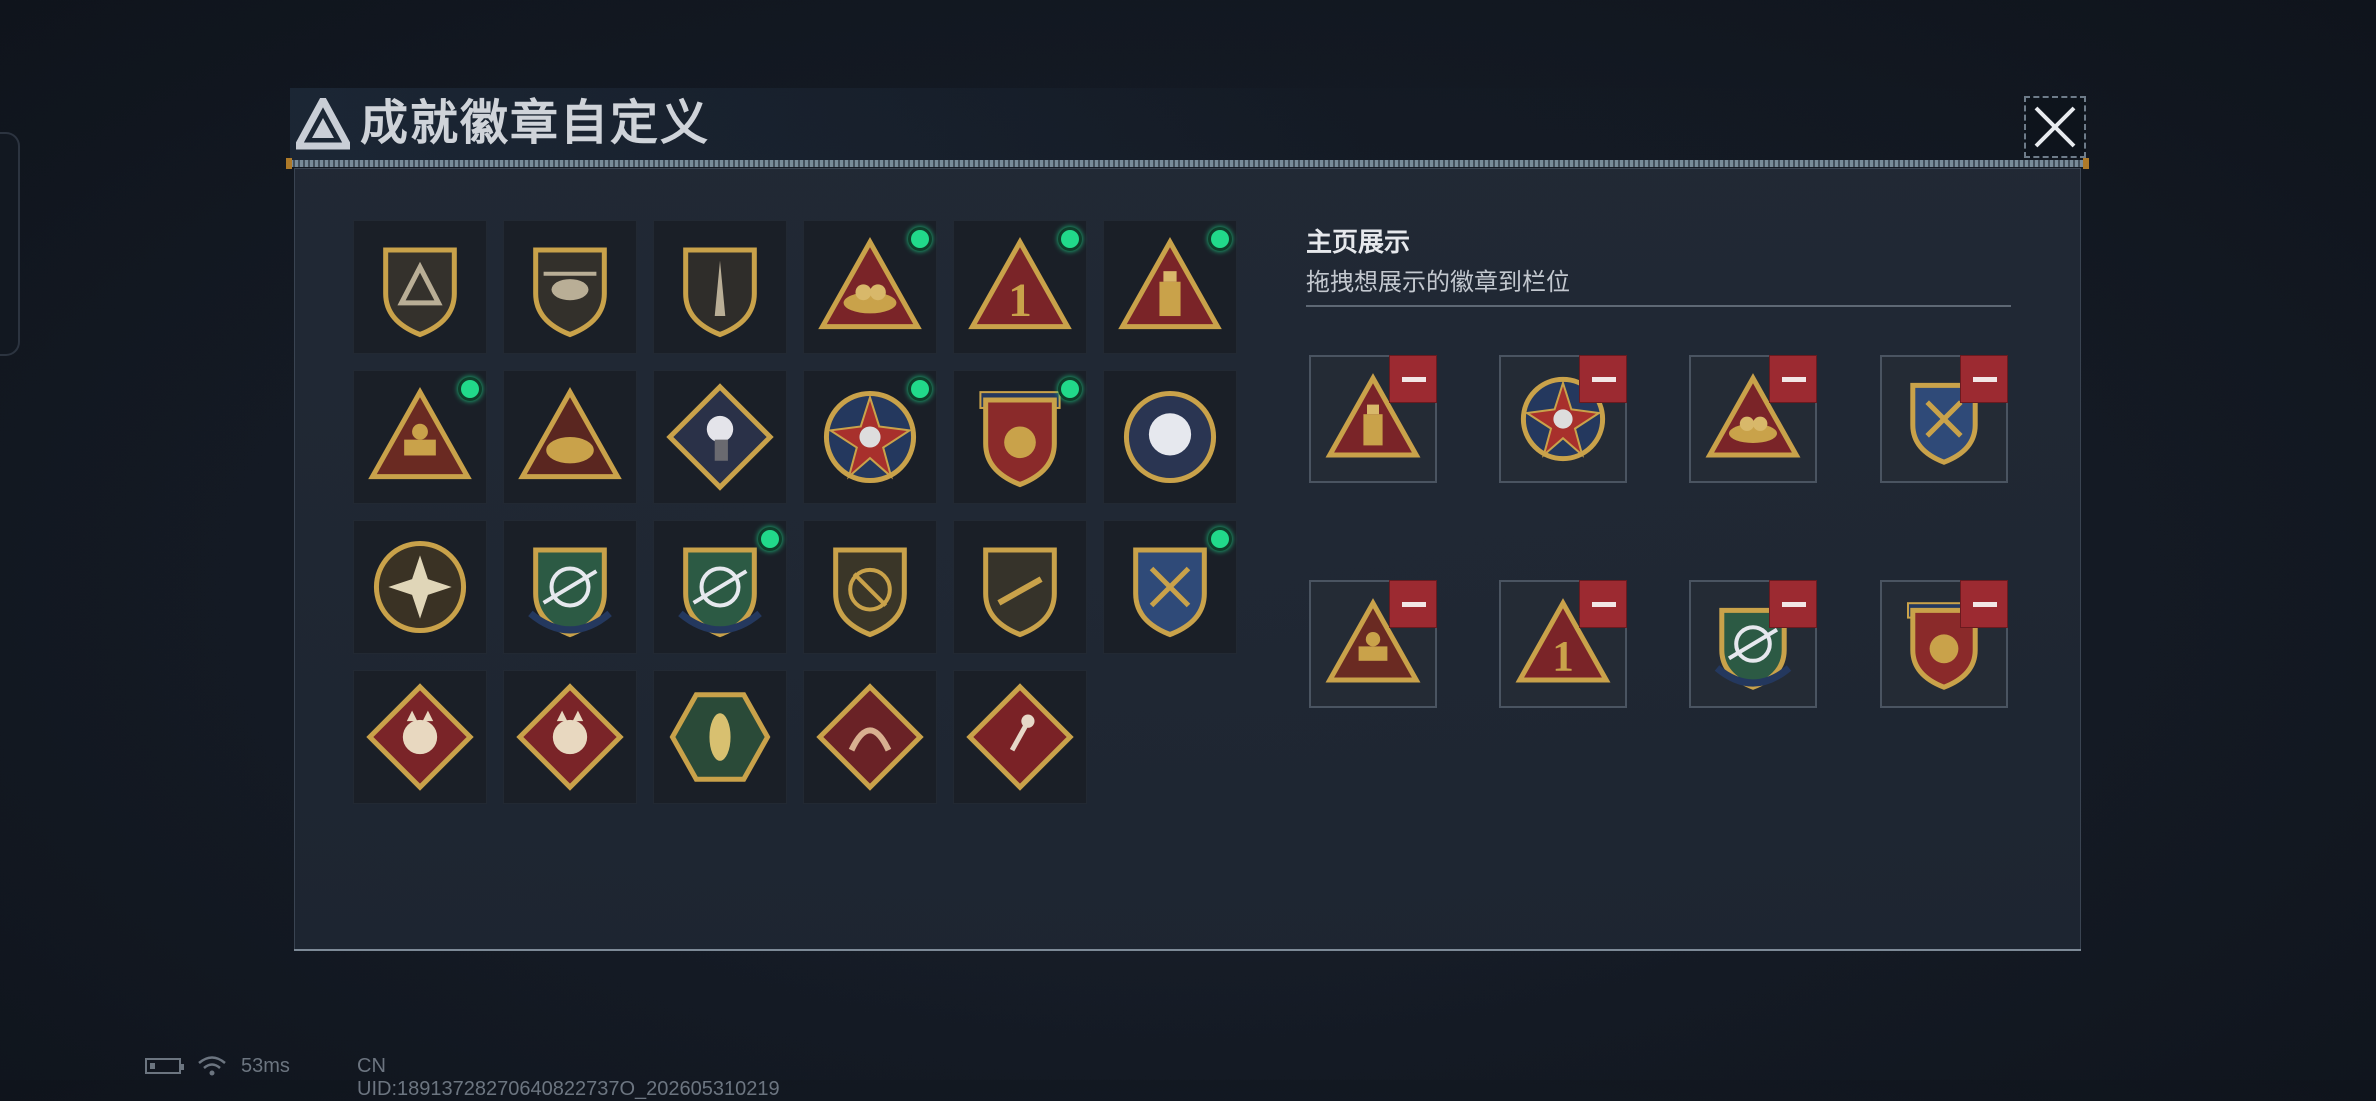  What do you see at coordinates (323, 121) in the screenshot?
I see `game-logo-icon` at bounding box center [323, 121].